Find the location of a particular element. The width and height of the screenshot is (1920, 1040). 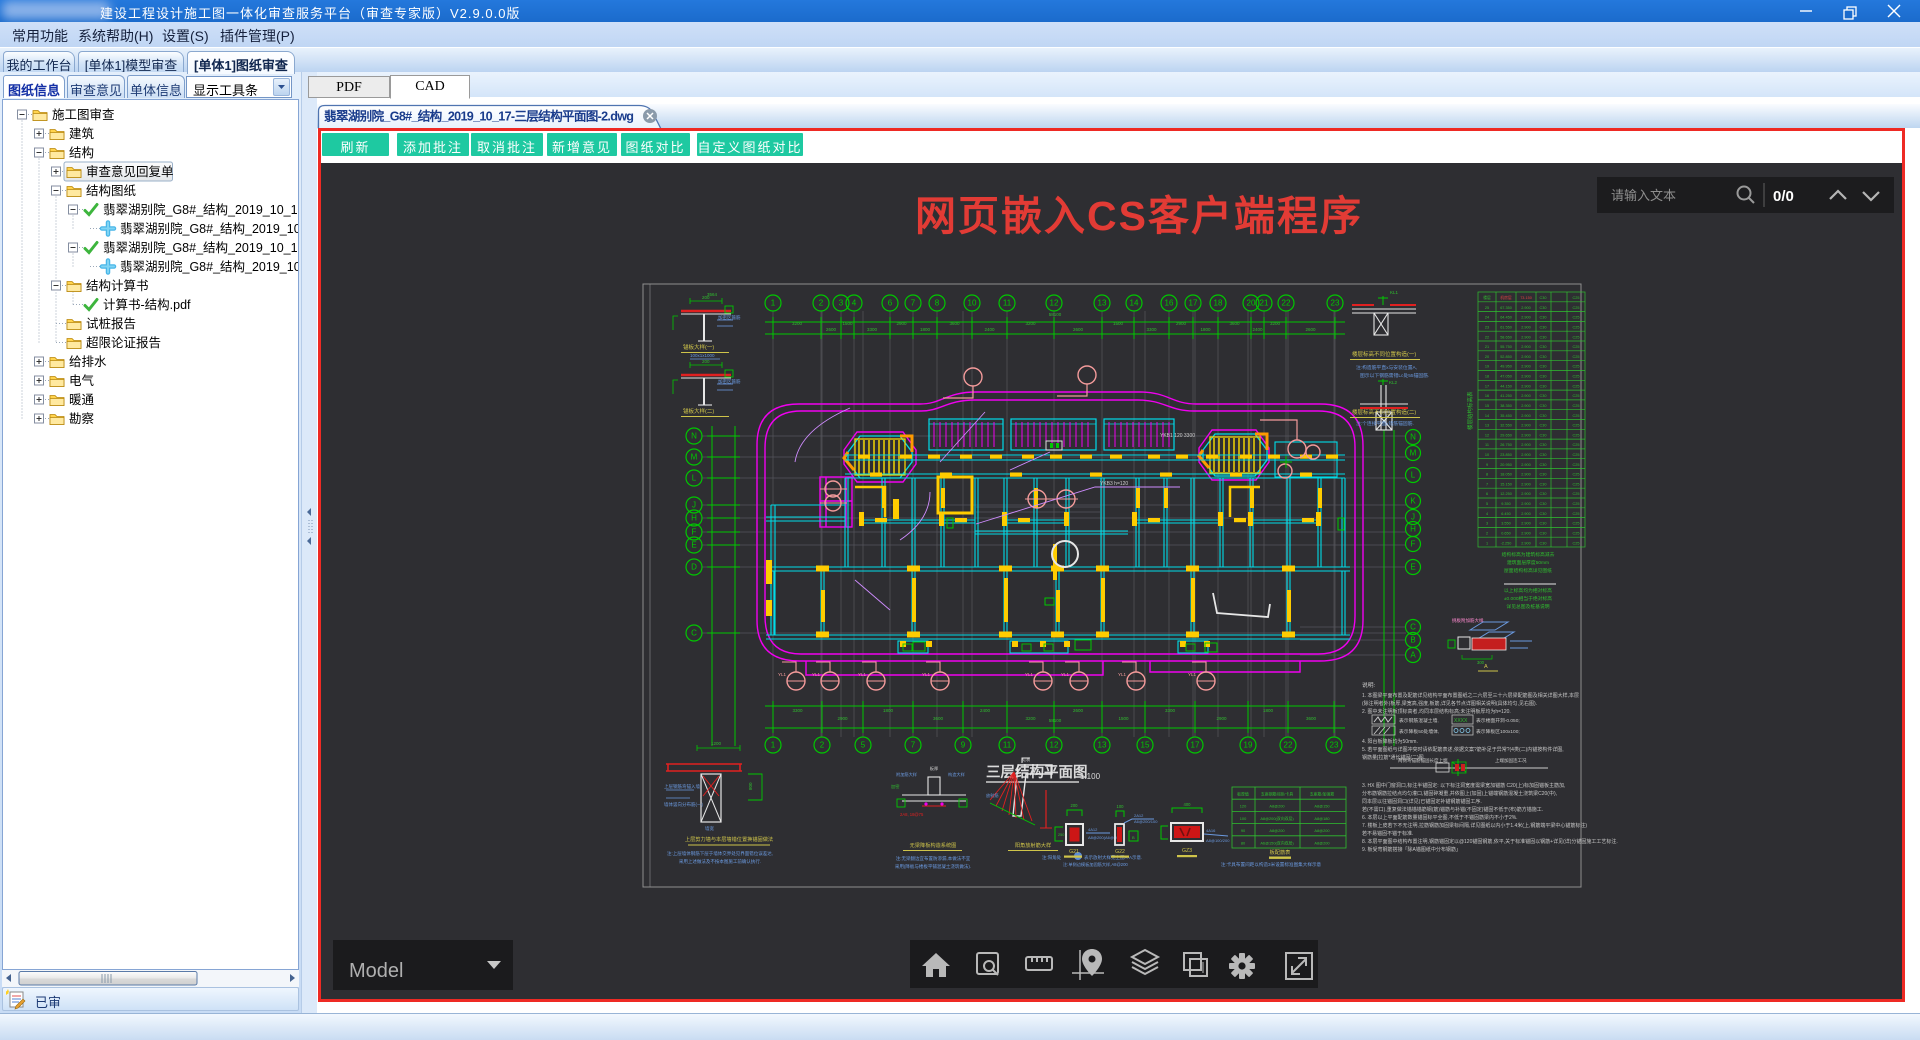

svg-text: 3 is located at coordinates (841, 303).